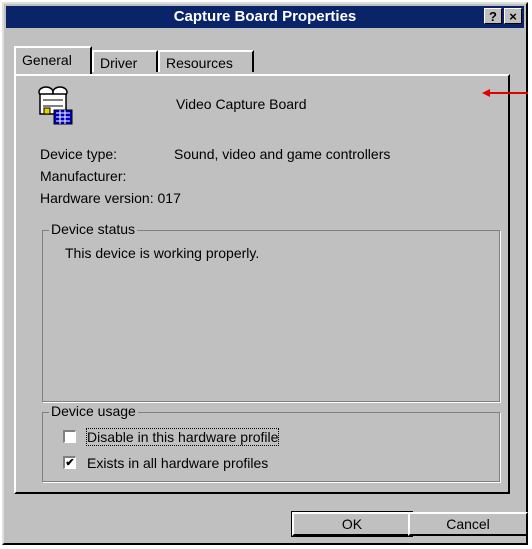  Describe the element at coordinates (69, 462) in the screenshot. I see `checkbox-checked: ✔` at that location.